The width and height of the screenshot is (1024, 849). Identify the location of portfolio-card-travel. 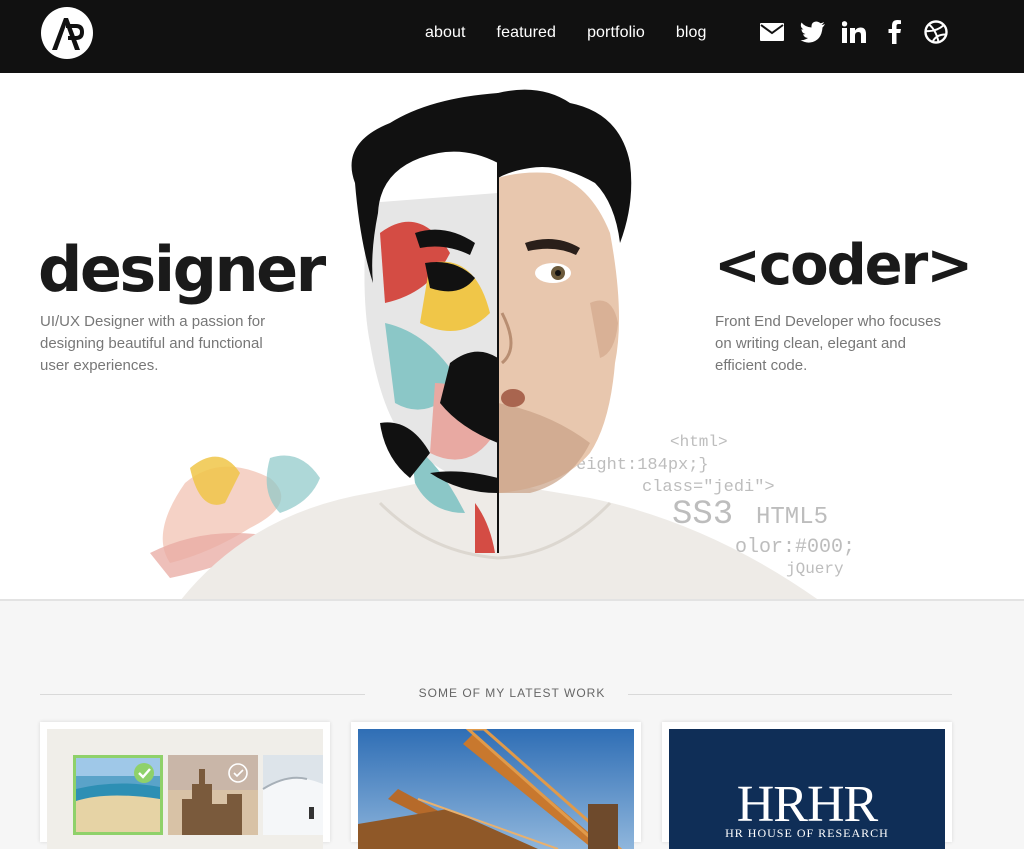
(185, 785).